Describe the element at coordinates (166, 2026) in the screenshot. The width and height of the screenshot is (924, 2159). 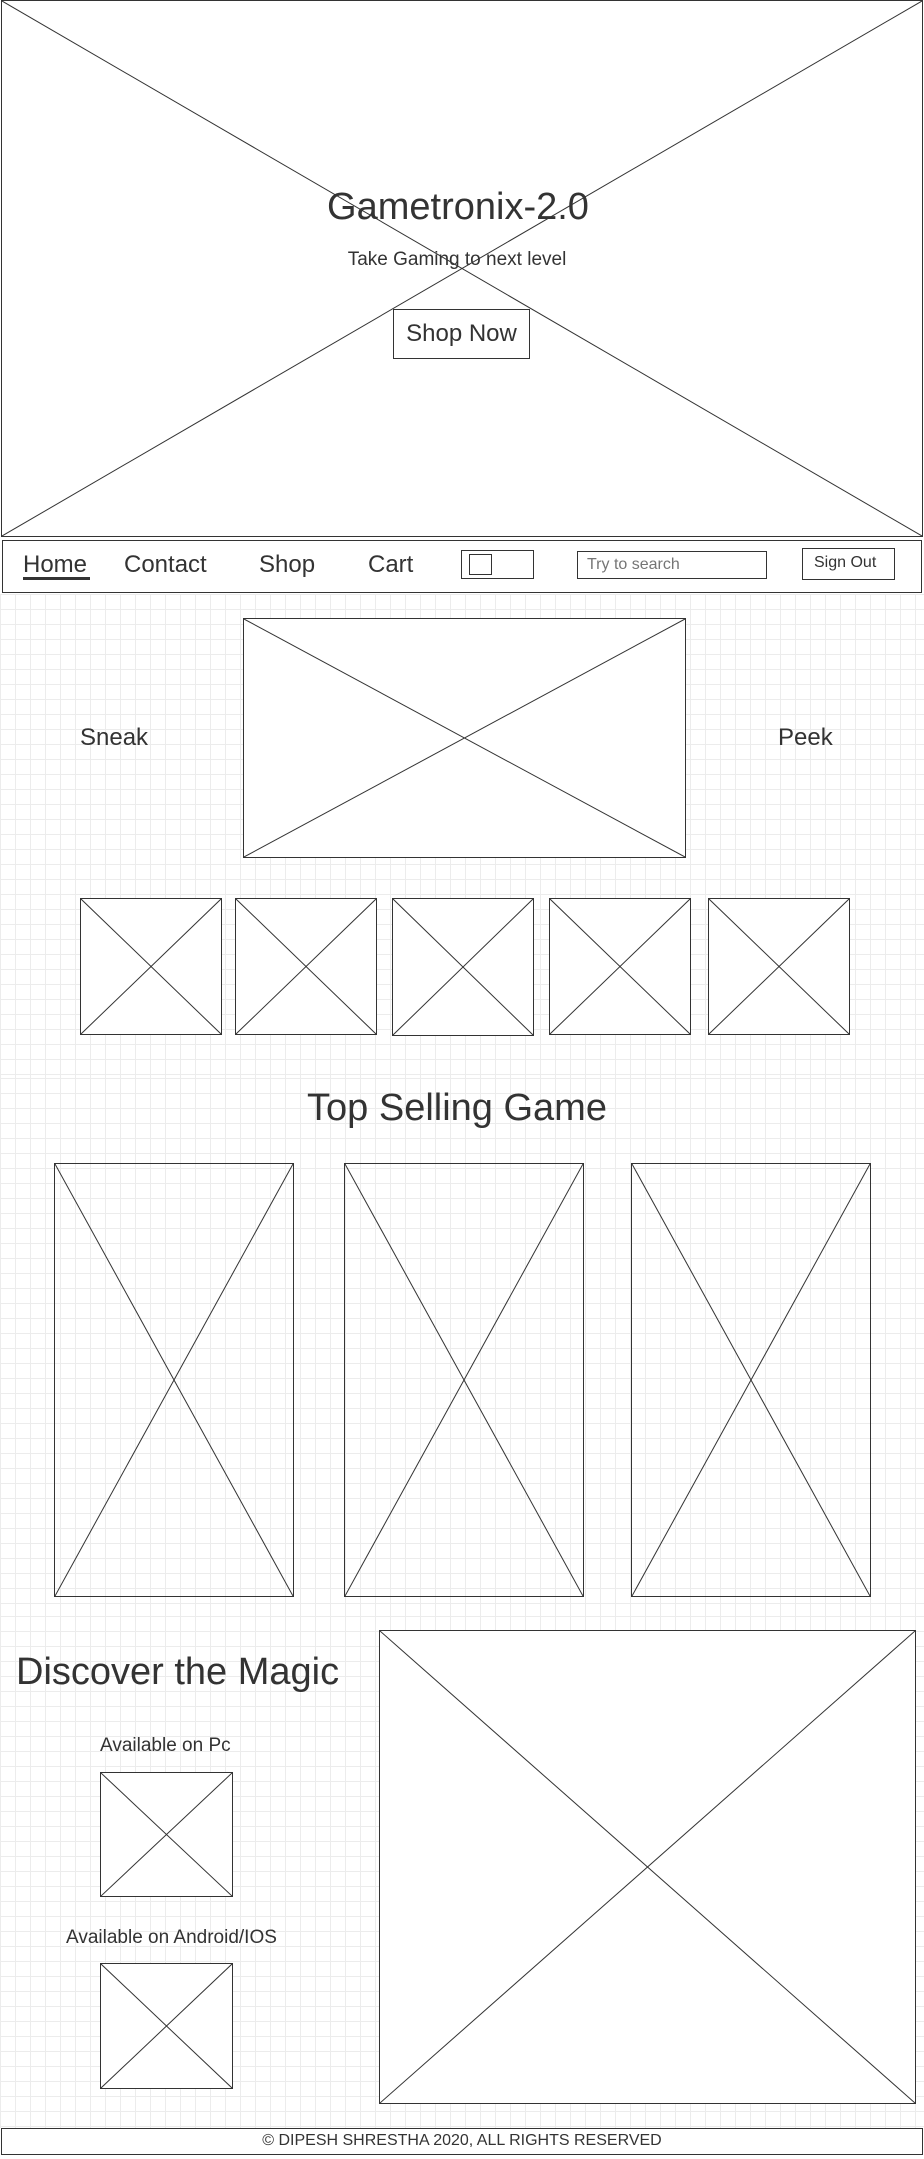
I see `mobile-platform-icon` at that location.